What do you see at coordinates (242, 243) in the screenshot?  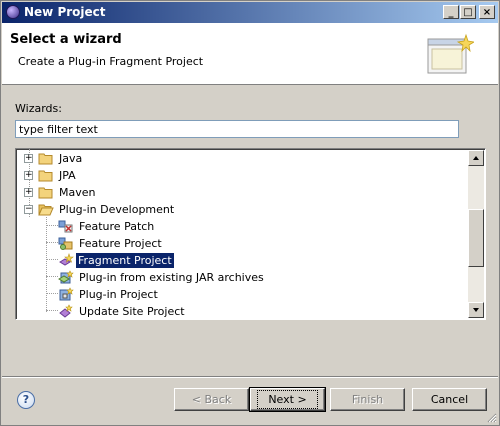 I see `tree-item-feature-project: Feature Project` at bounding box center [242, 243].